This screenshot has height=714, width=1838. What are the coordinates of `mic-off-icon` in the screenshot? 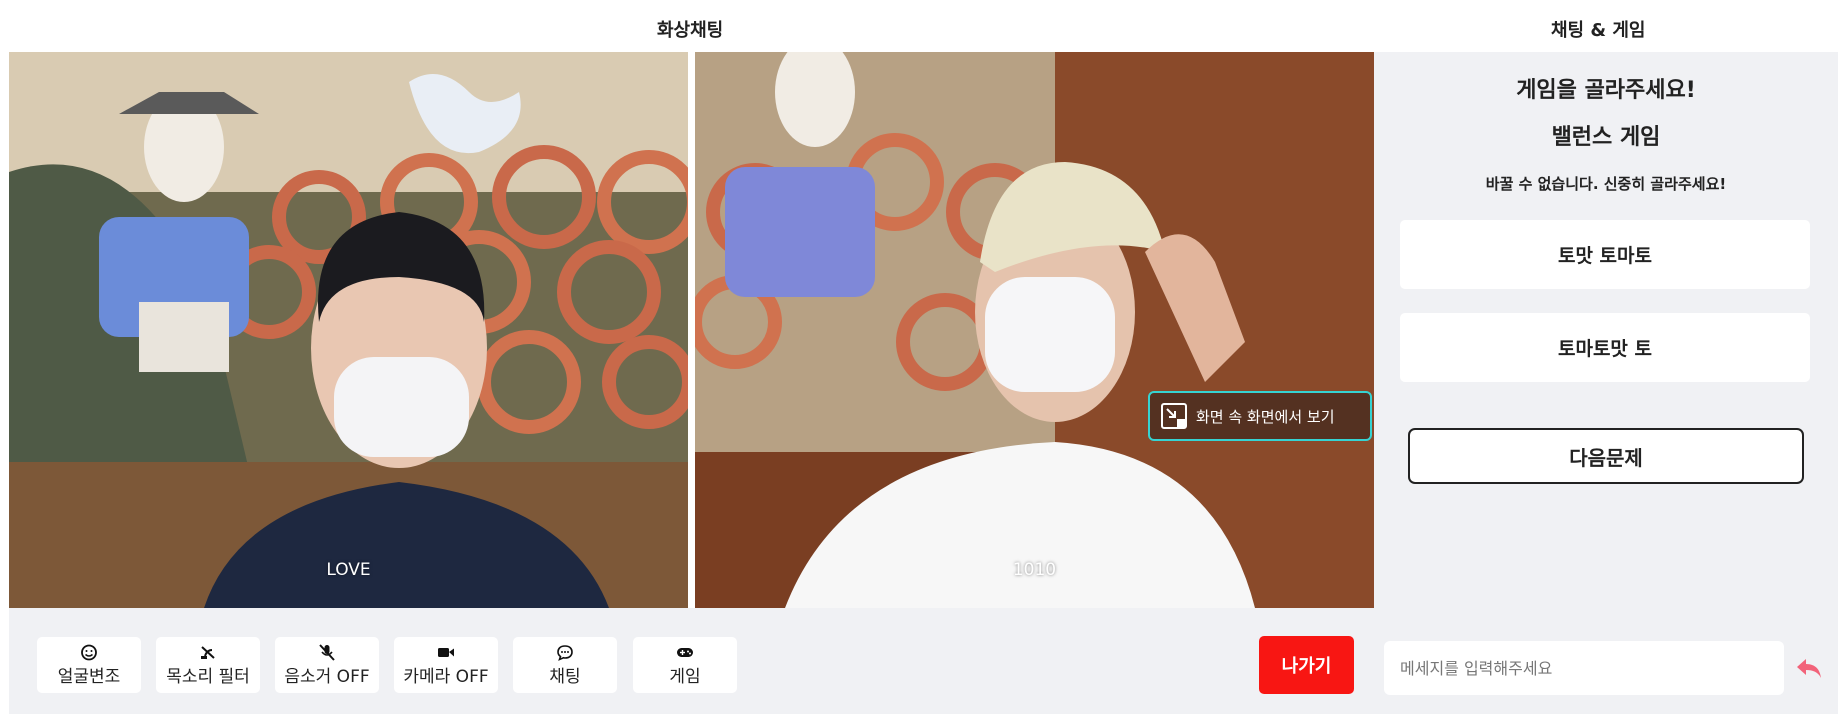 It's located at (327, 652).